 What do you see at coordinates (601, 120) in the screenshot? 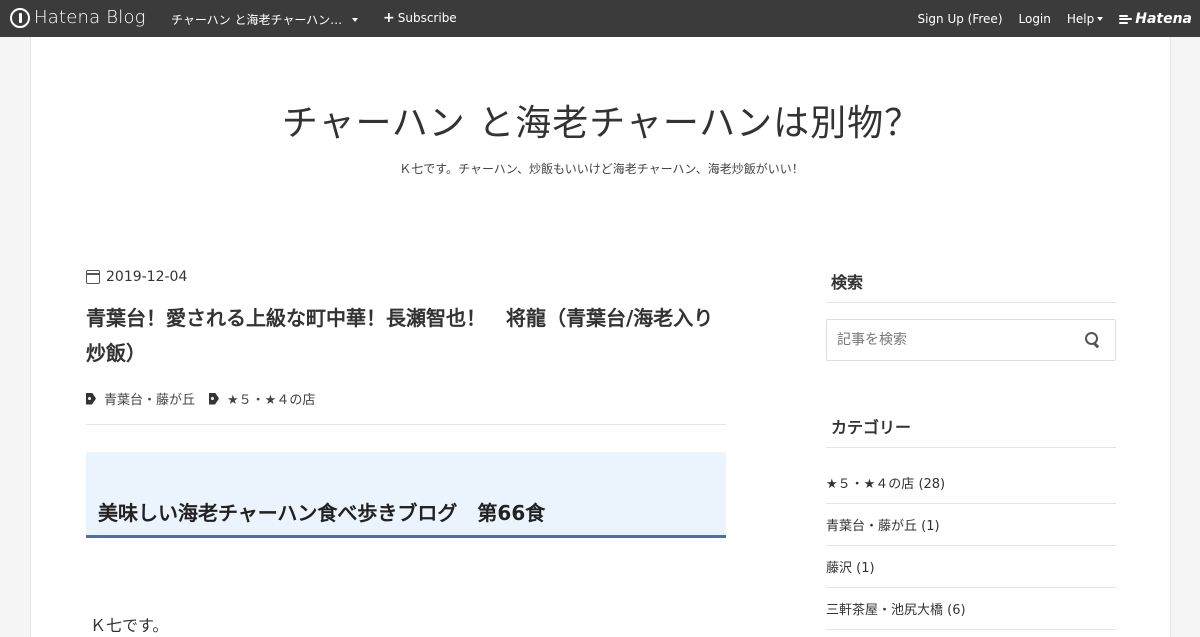
I see `blog-title: チャーハン と海老チャーハンは別物？` at bounding box center [601, 120].